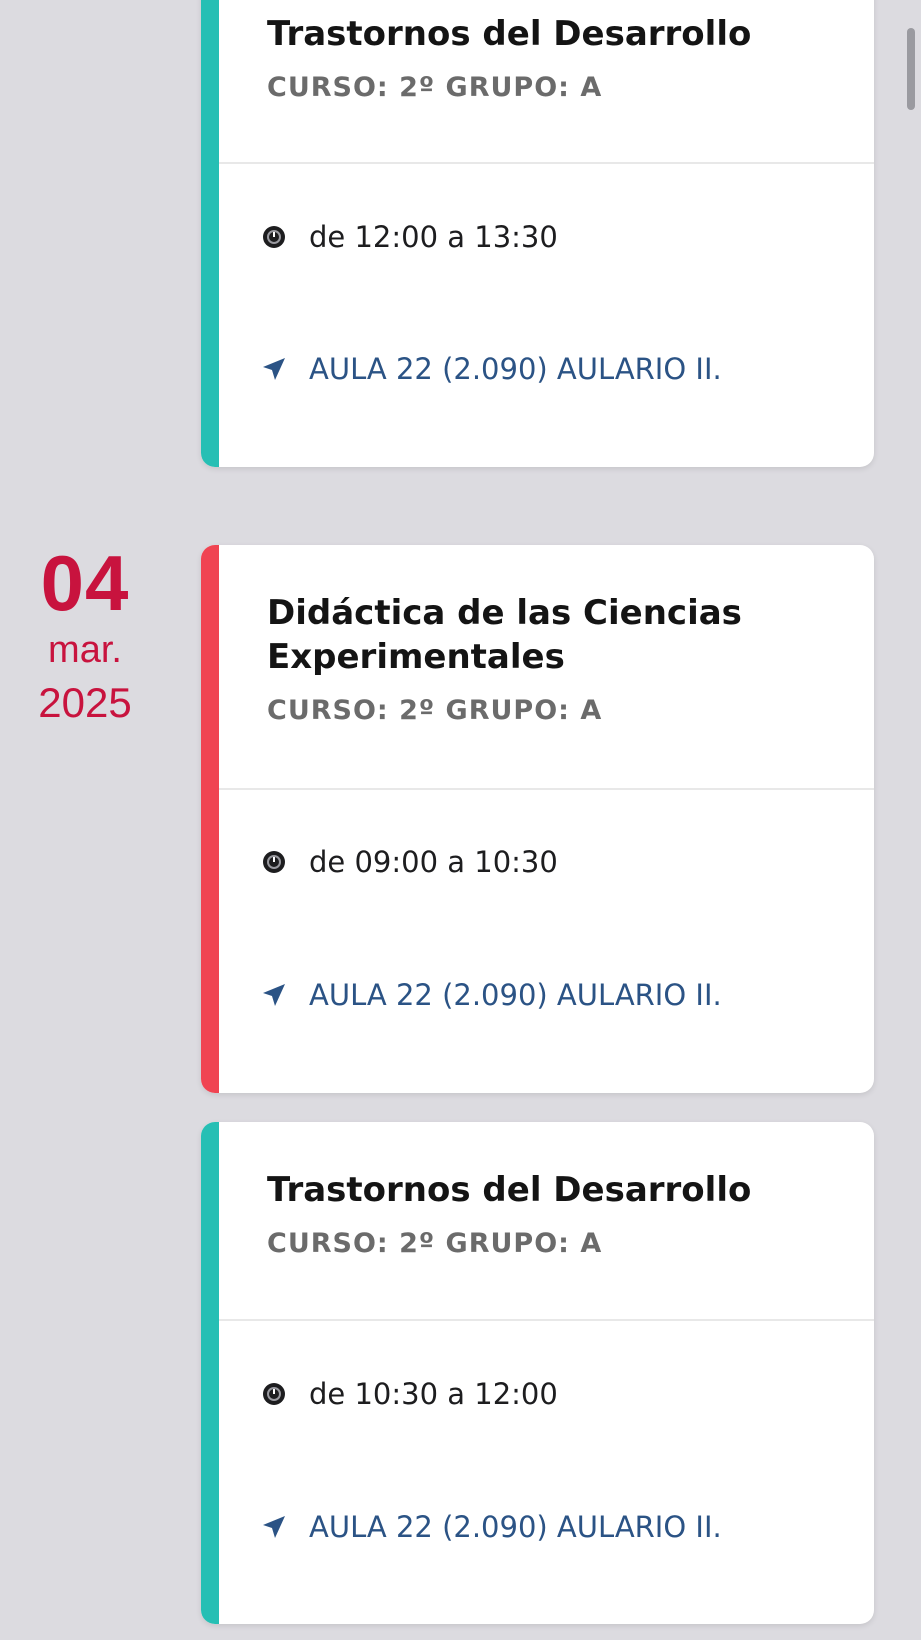  Describe the element at coordinates (433, 1394) in the screenshot. I see `class-time: de 10:30 a 12:00` at that location.